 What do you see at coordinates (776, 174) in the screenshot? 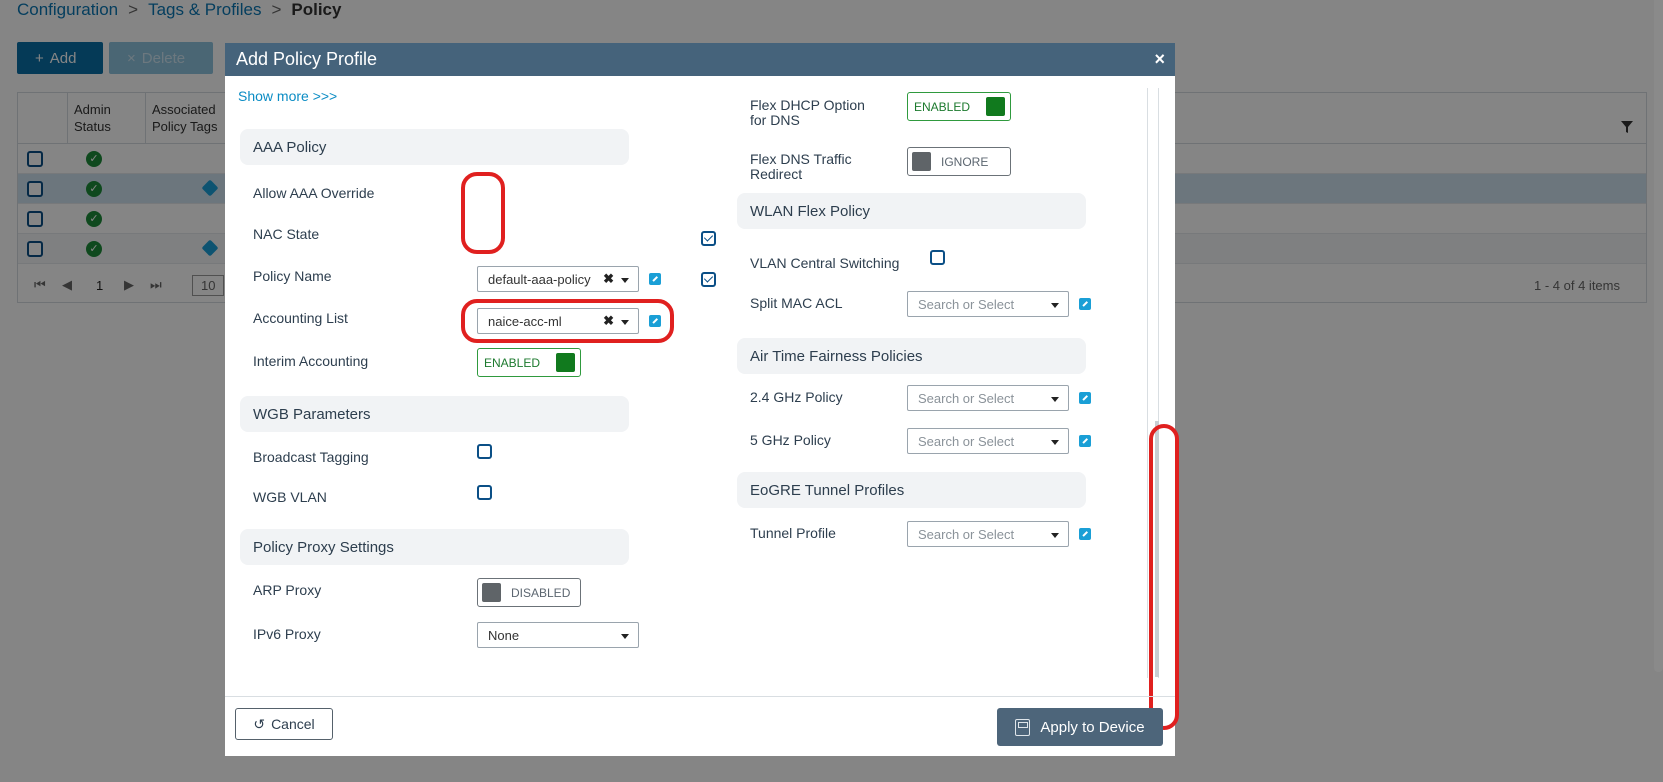
I see `flex-dns-redirect-label-line2: Redirect` at bounding box center [776, 174].